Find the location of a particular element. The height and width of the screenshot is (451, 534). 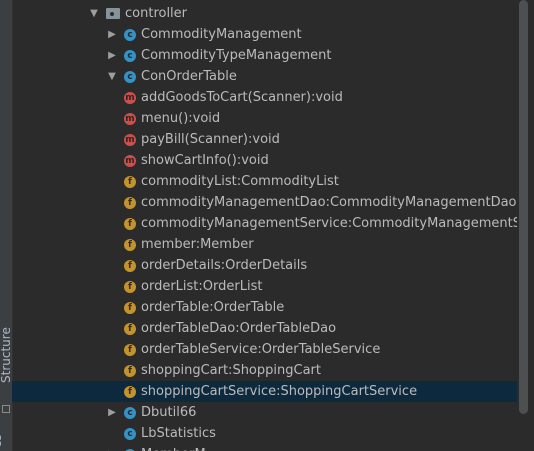

tree-item-label: CommodityManagement is located at coordinates (221, 34).